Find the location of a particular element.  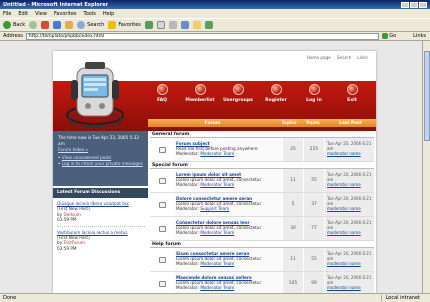

folder-icon is located at coordinates (196, 25).